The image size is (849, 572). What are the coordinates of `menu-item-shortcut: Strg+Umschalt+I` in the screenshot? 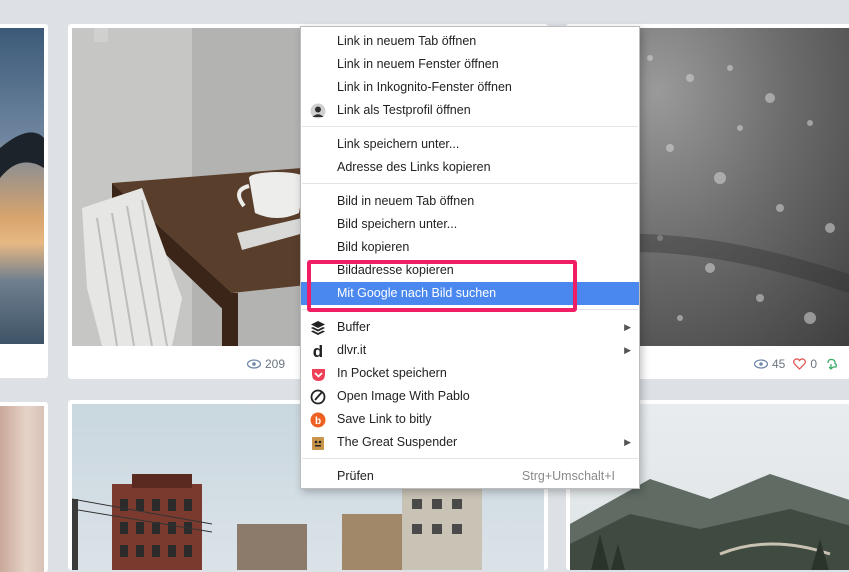 It's located at (568, 476).